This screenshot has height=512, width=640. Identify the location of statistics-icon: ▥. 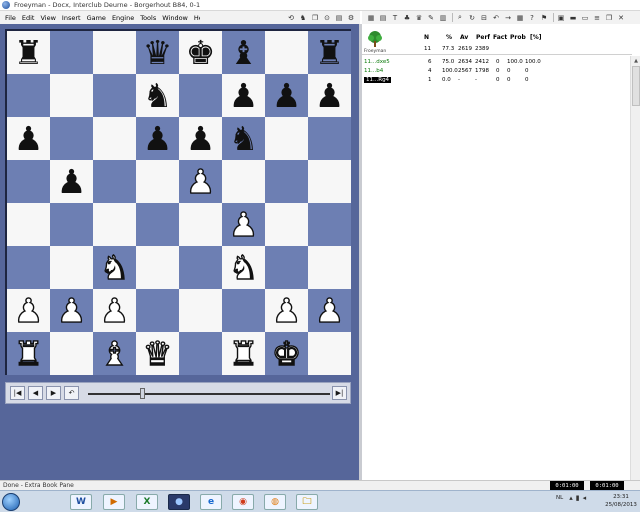
(443, 18).